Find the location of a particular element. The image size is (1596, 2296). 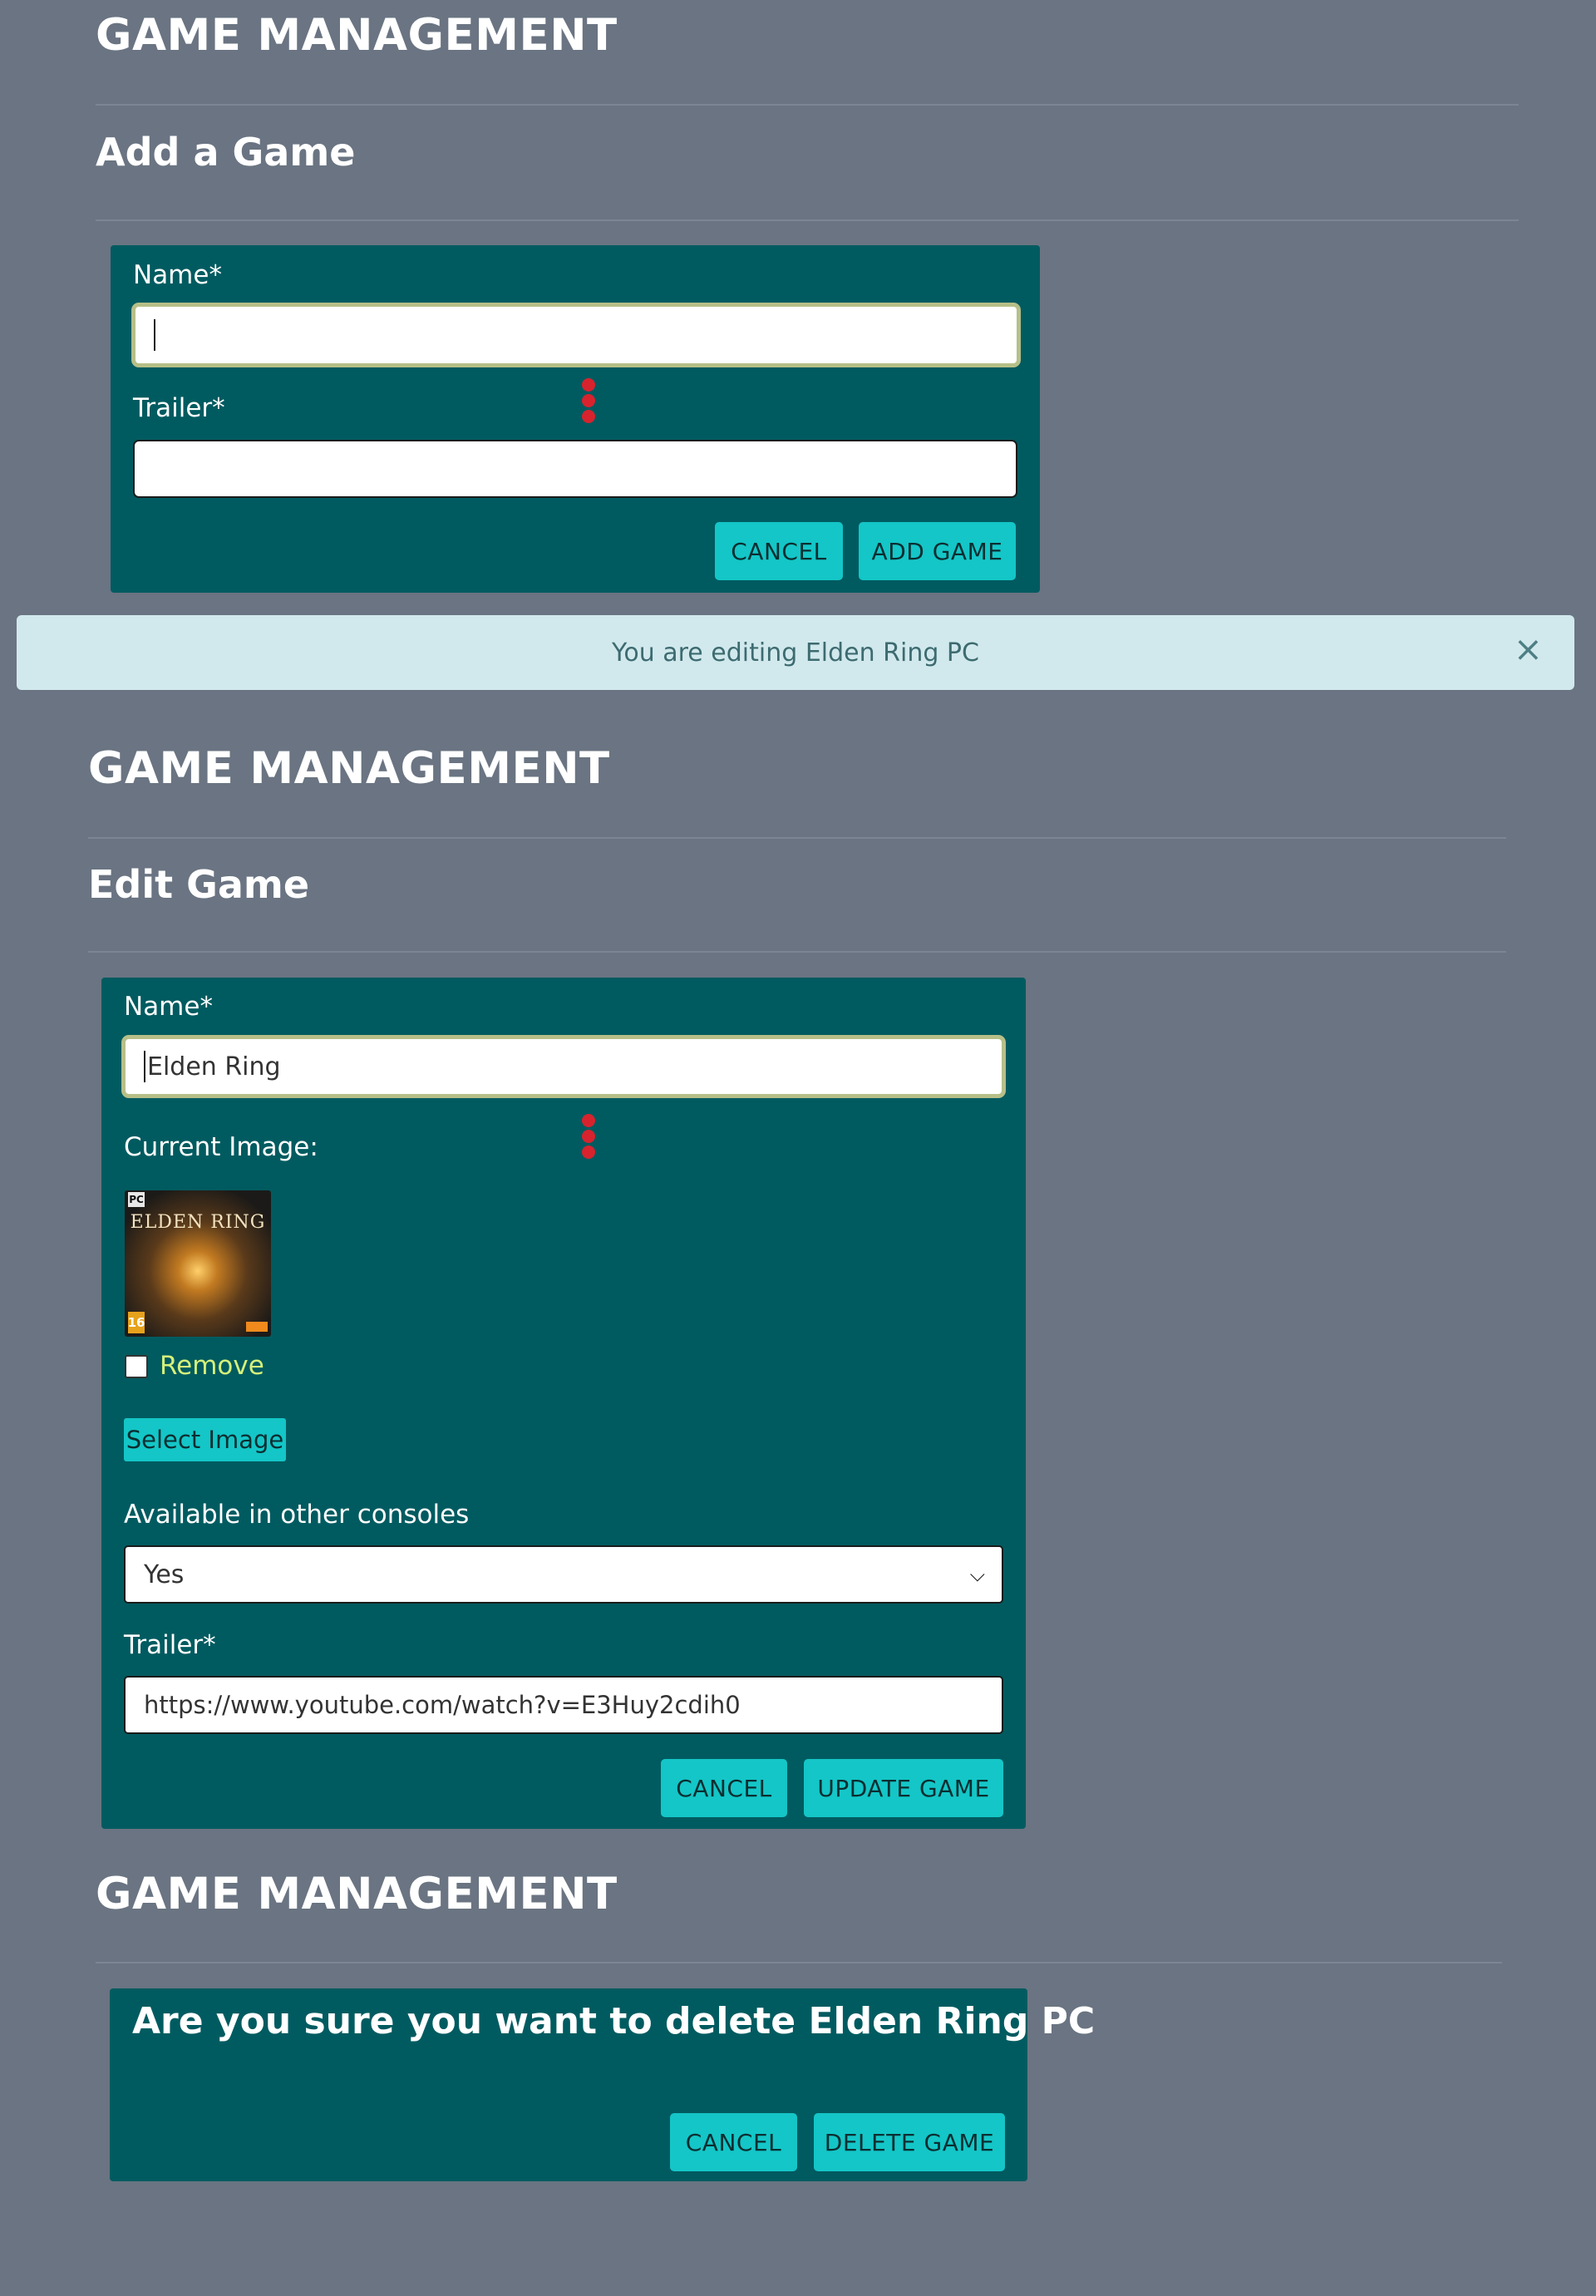

editing-alert: You are editing Elden Ring PC × is located at coordinates (795, 652).